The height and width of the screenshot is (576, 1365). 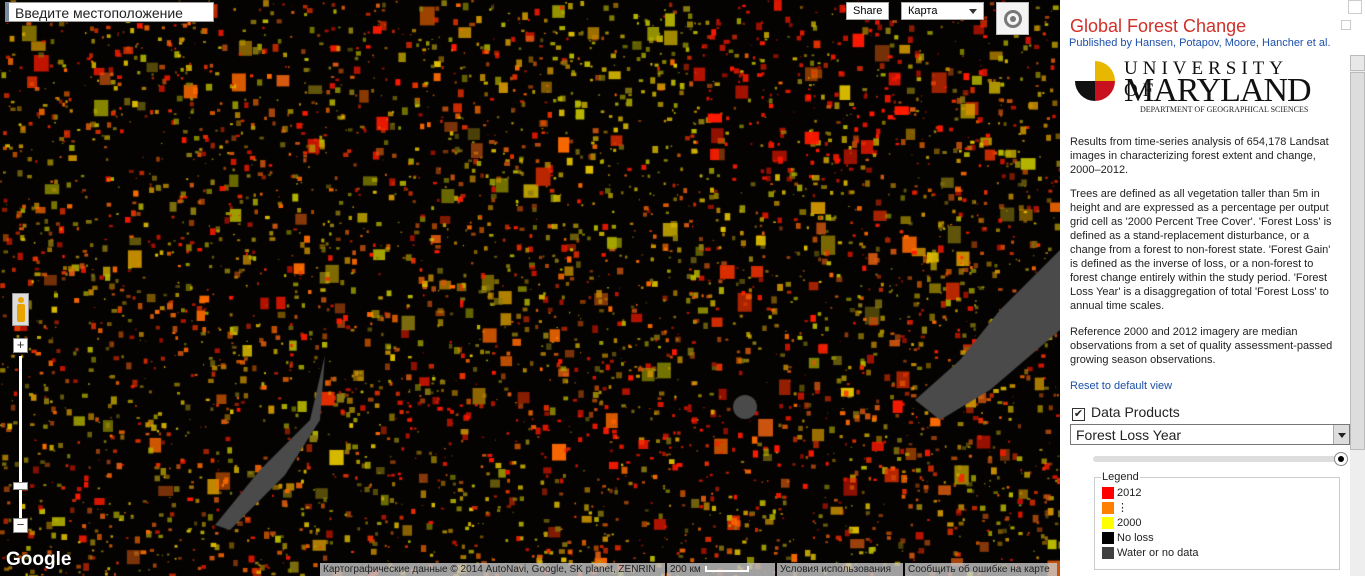 I want to click on legend-item: 2012, so click(x=1121, y=493).